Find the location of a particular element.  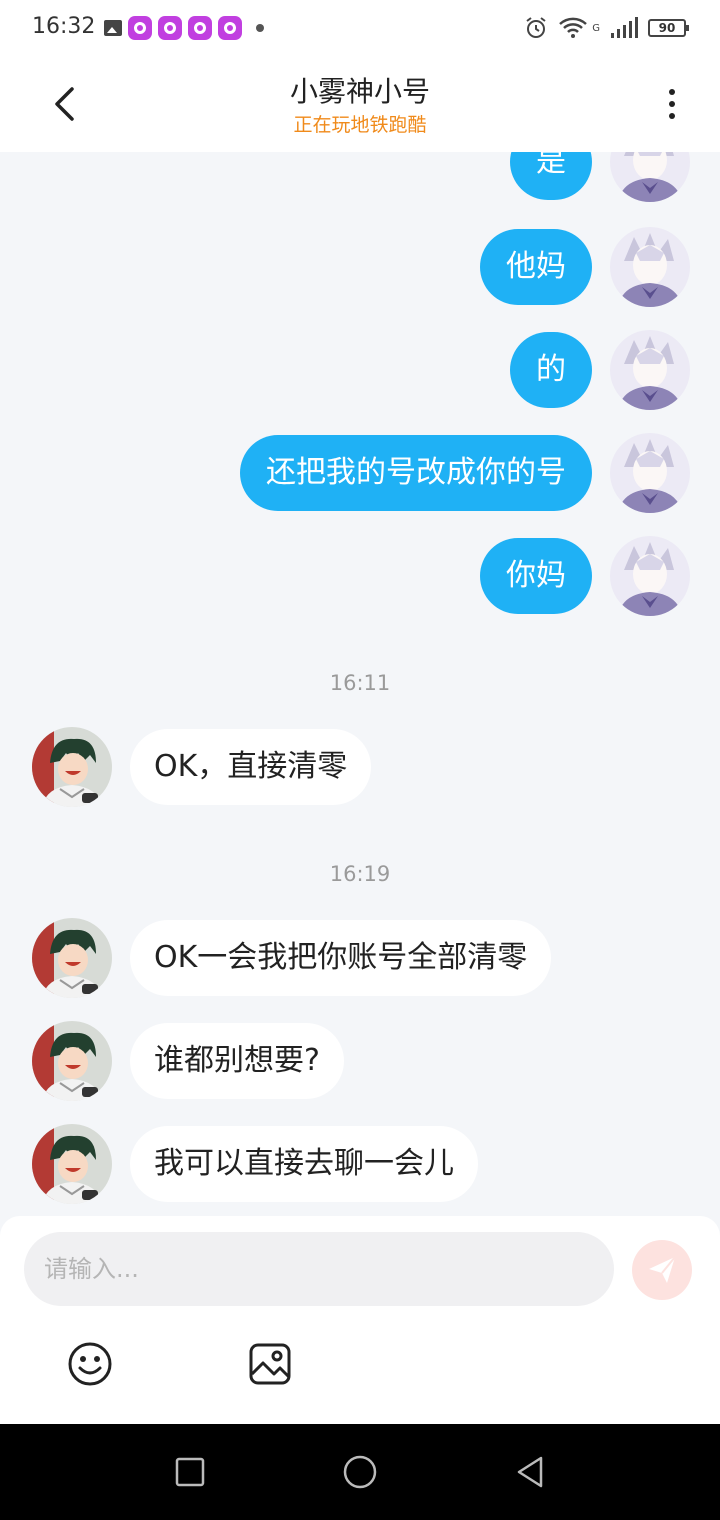

recent-apps-button is located at coordinates (190, 1472).